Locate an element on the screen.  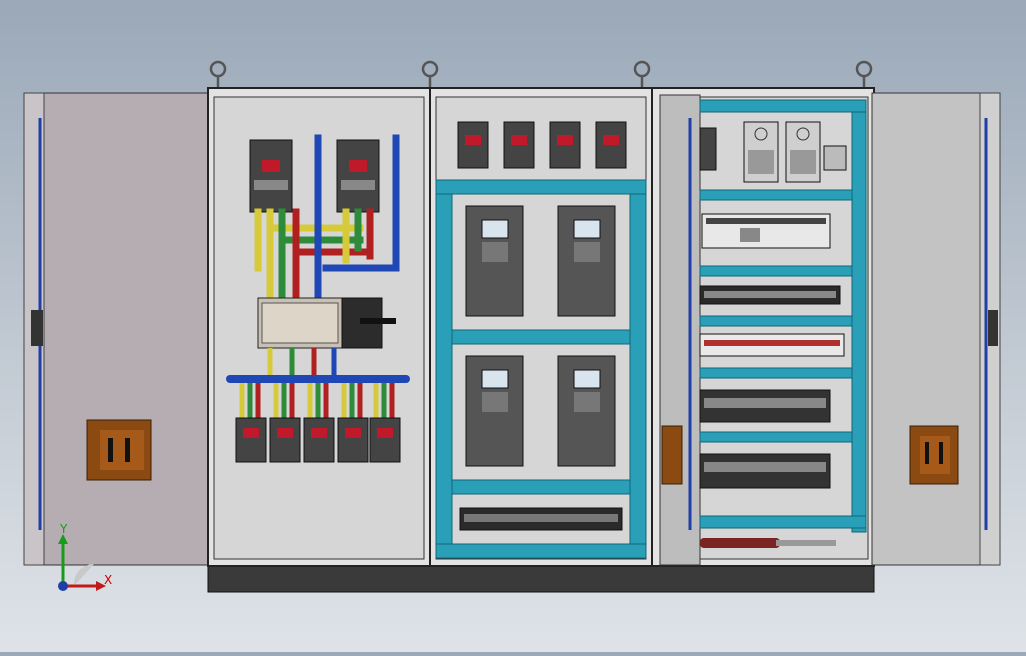
cabinet-plinth is located at coordinates (541, 578).